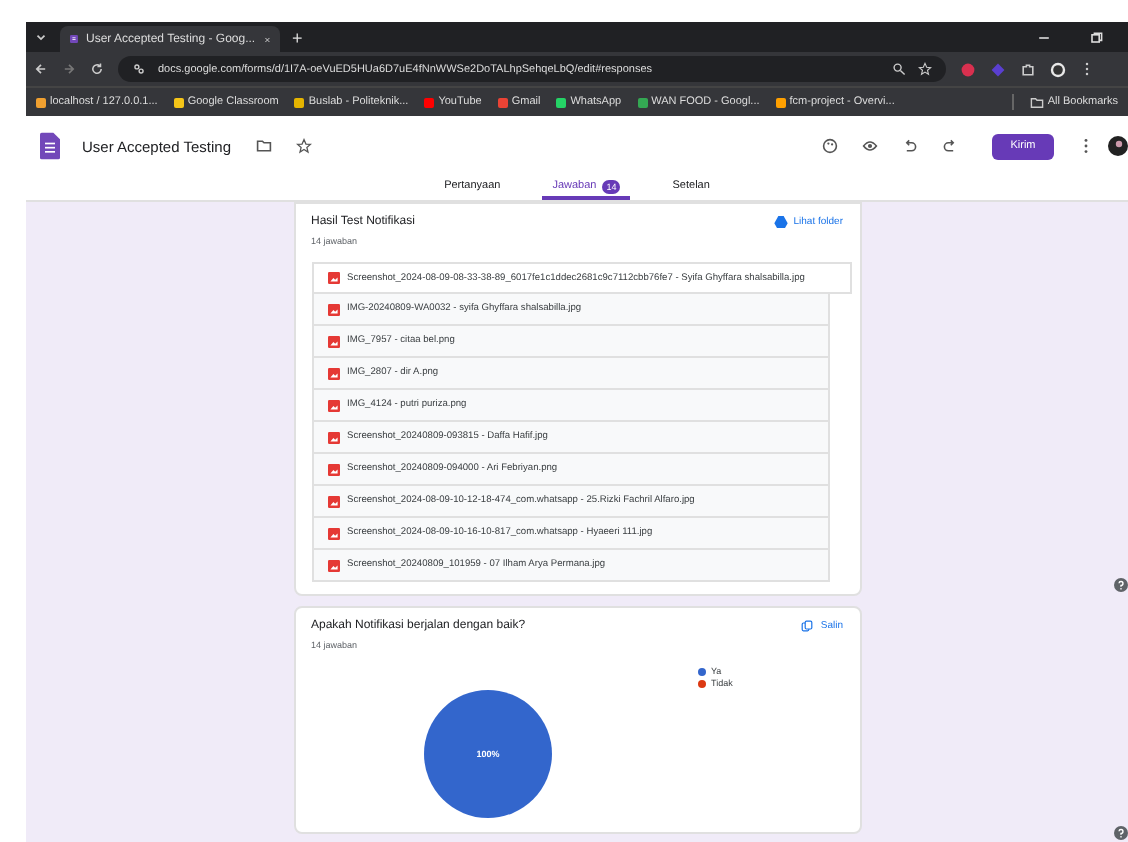 The width and height of the screenshot is (1128, 842). What do you see at coordinates (74, 39) in the screenshot?
I see `forms-icon` at bounding box center [74, 39].